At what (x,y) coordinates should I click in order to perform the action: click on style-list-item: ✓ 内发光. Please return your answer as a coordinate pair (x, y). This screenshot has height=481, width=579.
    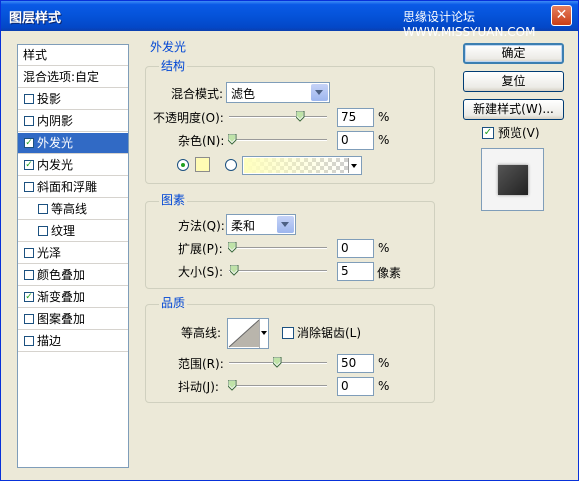
    Looking at the image, I should click on (73, 165).